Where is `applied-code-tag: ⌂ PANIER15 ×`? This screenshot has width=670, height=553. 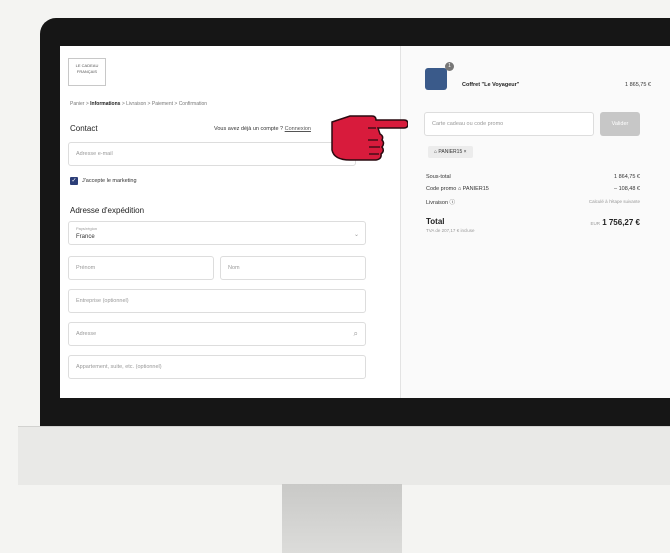
applied-code-tag: ⌂ PANIER15 × is located at coordinates (450, 152).